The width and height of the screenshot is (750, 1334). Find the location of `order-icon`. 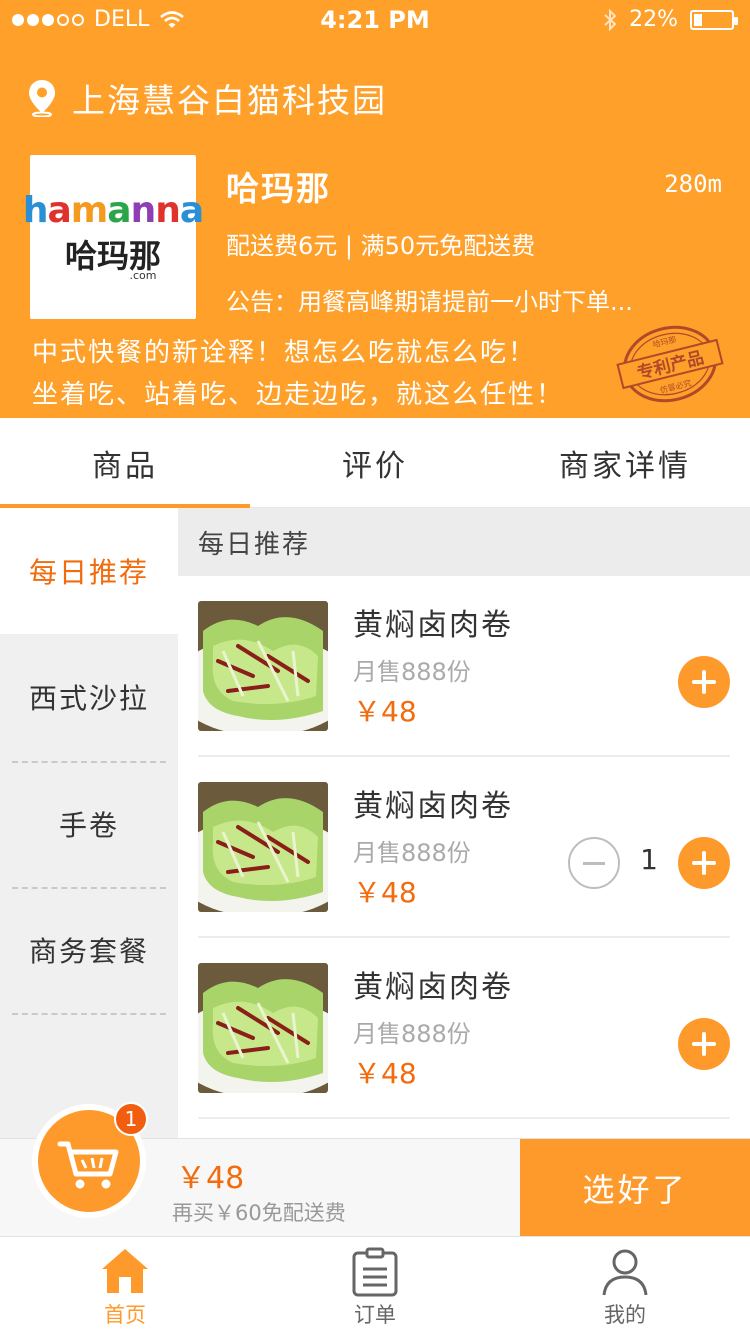

order-icon is located at coordinates (375, 1272).